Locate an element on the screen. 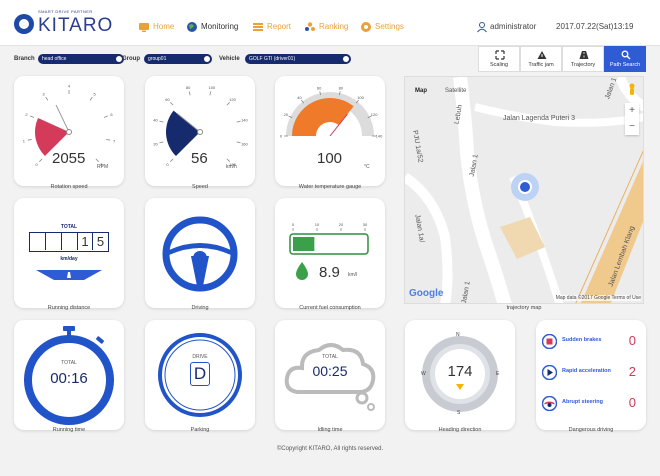 The height and width of the screenshot is (476, 660). rpm-unit: RPM is located at coordinates (103, 167).